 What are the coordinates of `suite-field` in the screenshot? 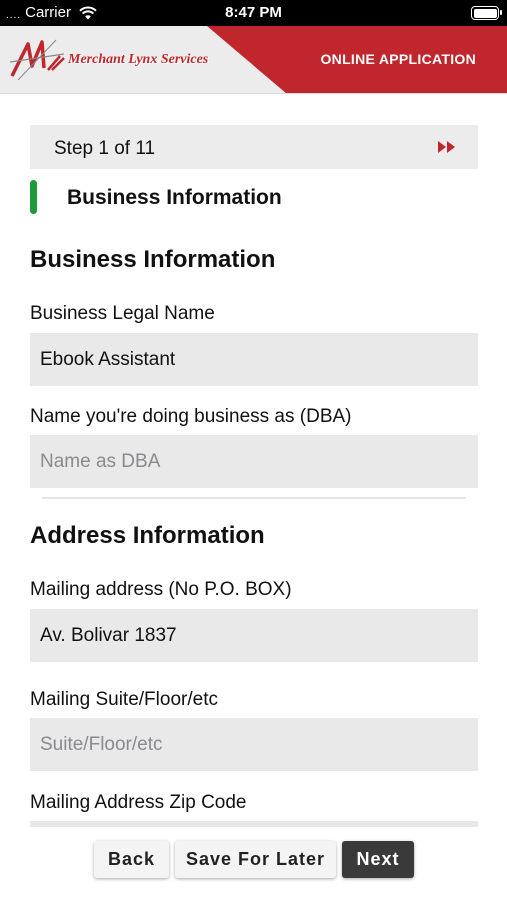 It's located at (254, 744).